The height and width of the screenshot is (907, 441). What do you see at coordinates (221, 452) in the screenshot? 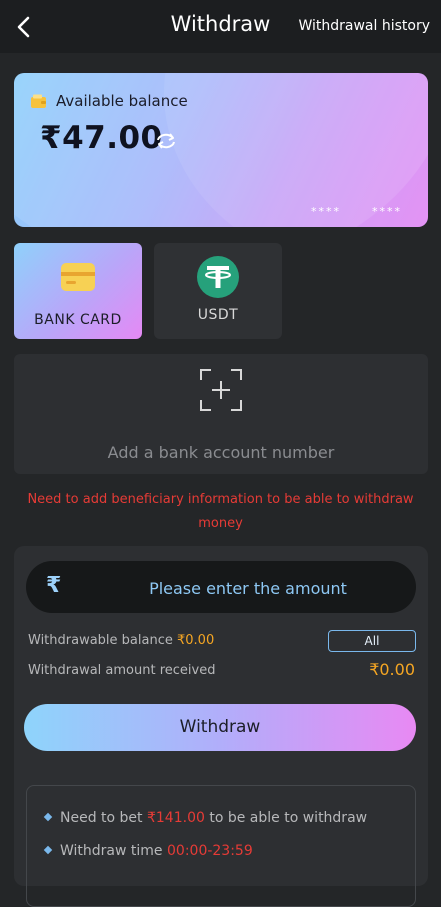
I see `add-bank-account-label: Add a bank account number` at bounding box center [221, 452].